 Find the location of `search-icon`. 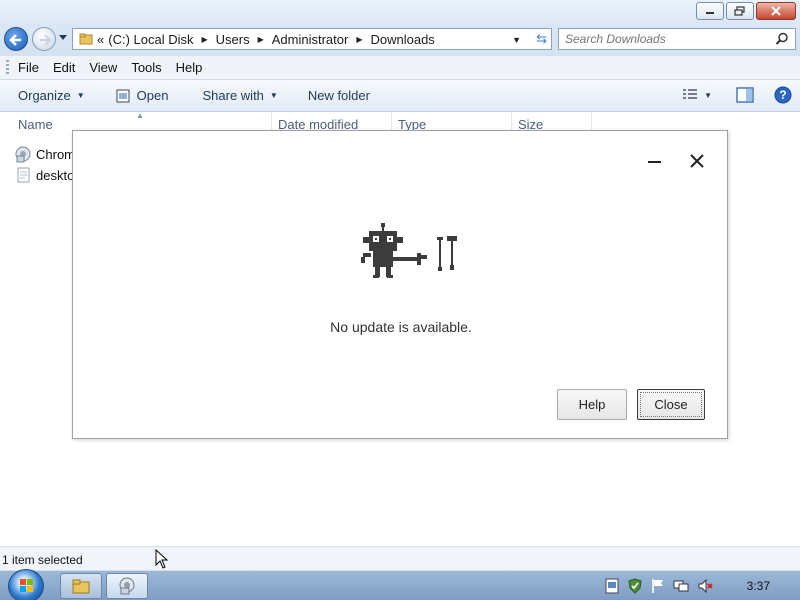

search-icon is located at coordinates (782, 39).